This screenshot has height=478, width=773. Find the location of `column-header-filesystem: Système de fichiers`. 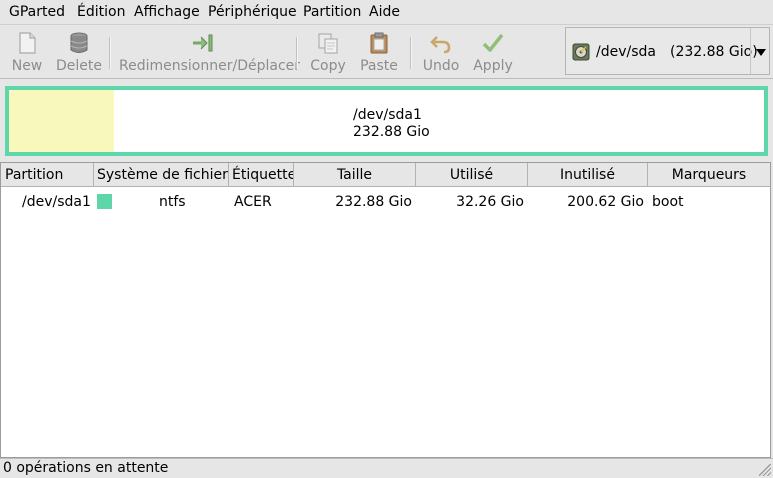

column-header-filesystem: Système de fichiers is located at coordinates (161, 175).